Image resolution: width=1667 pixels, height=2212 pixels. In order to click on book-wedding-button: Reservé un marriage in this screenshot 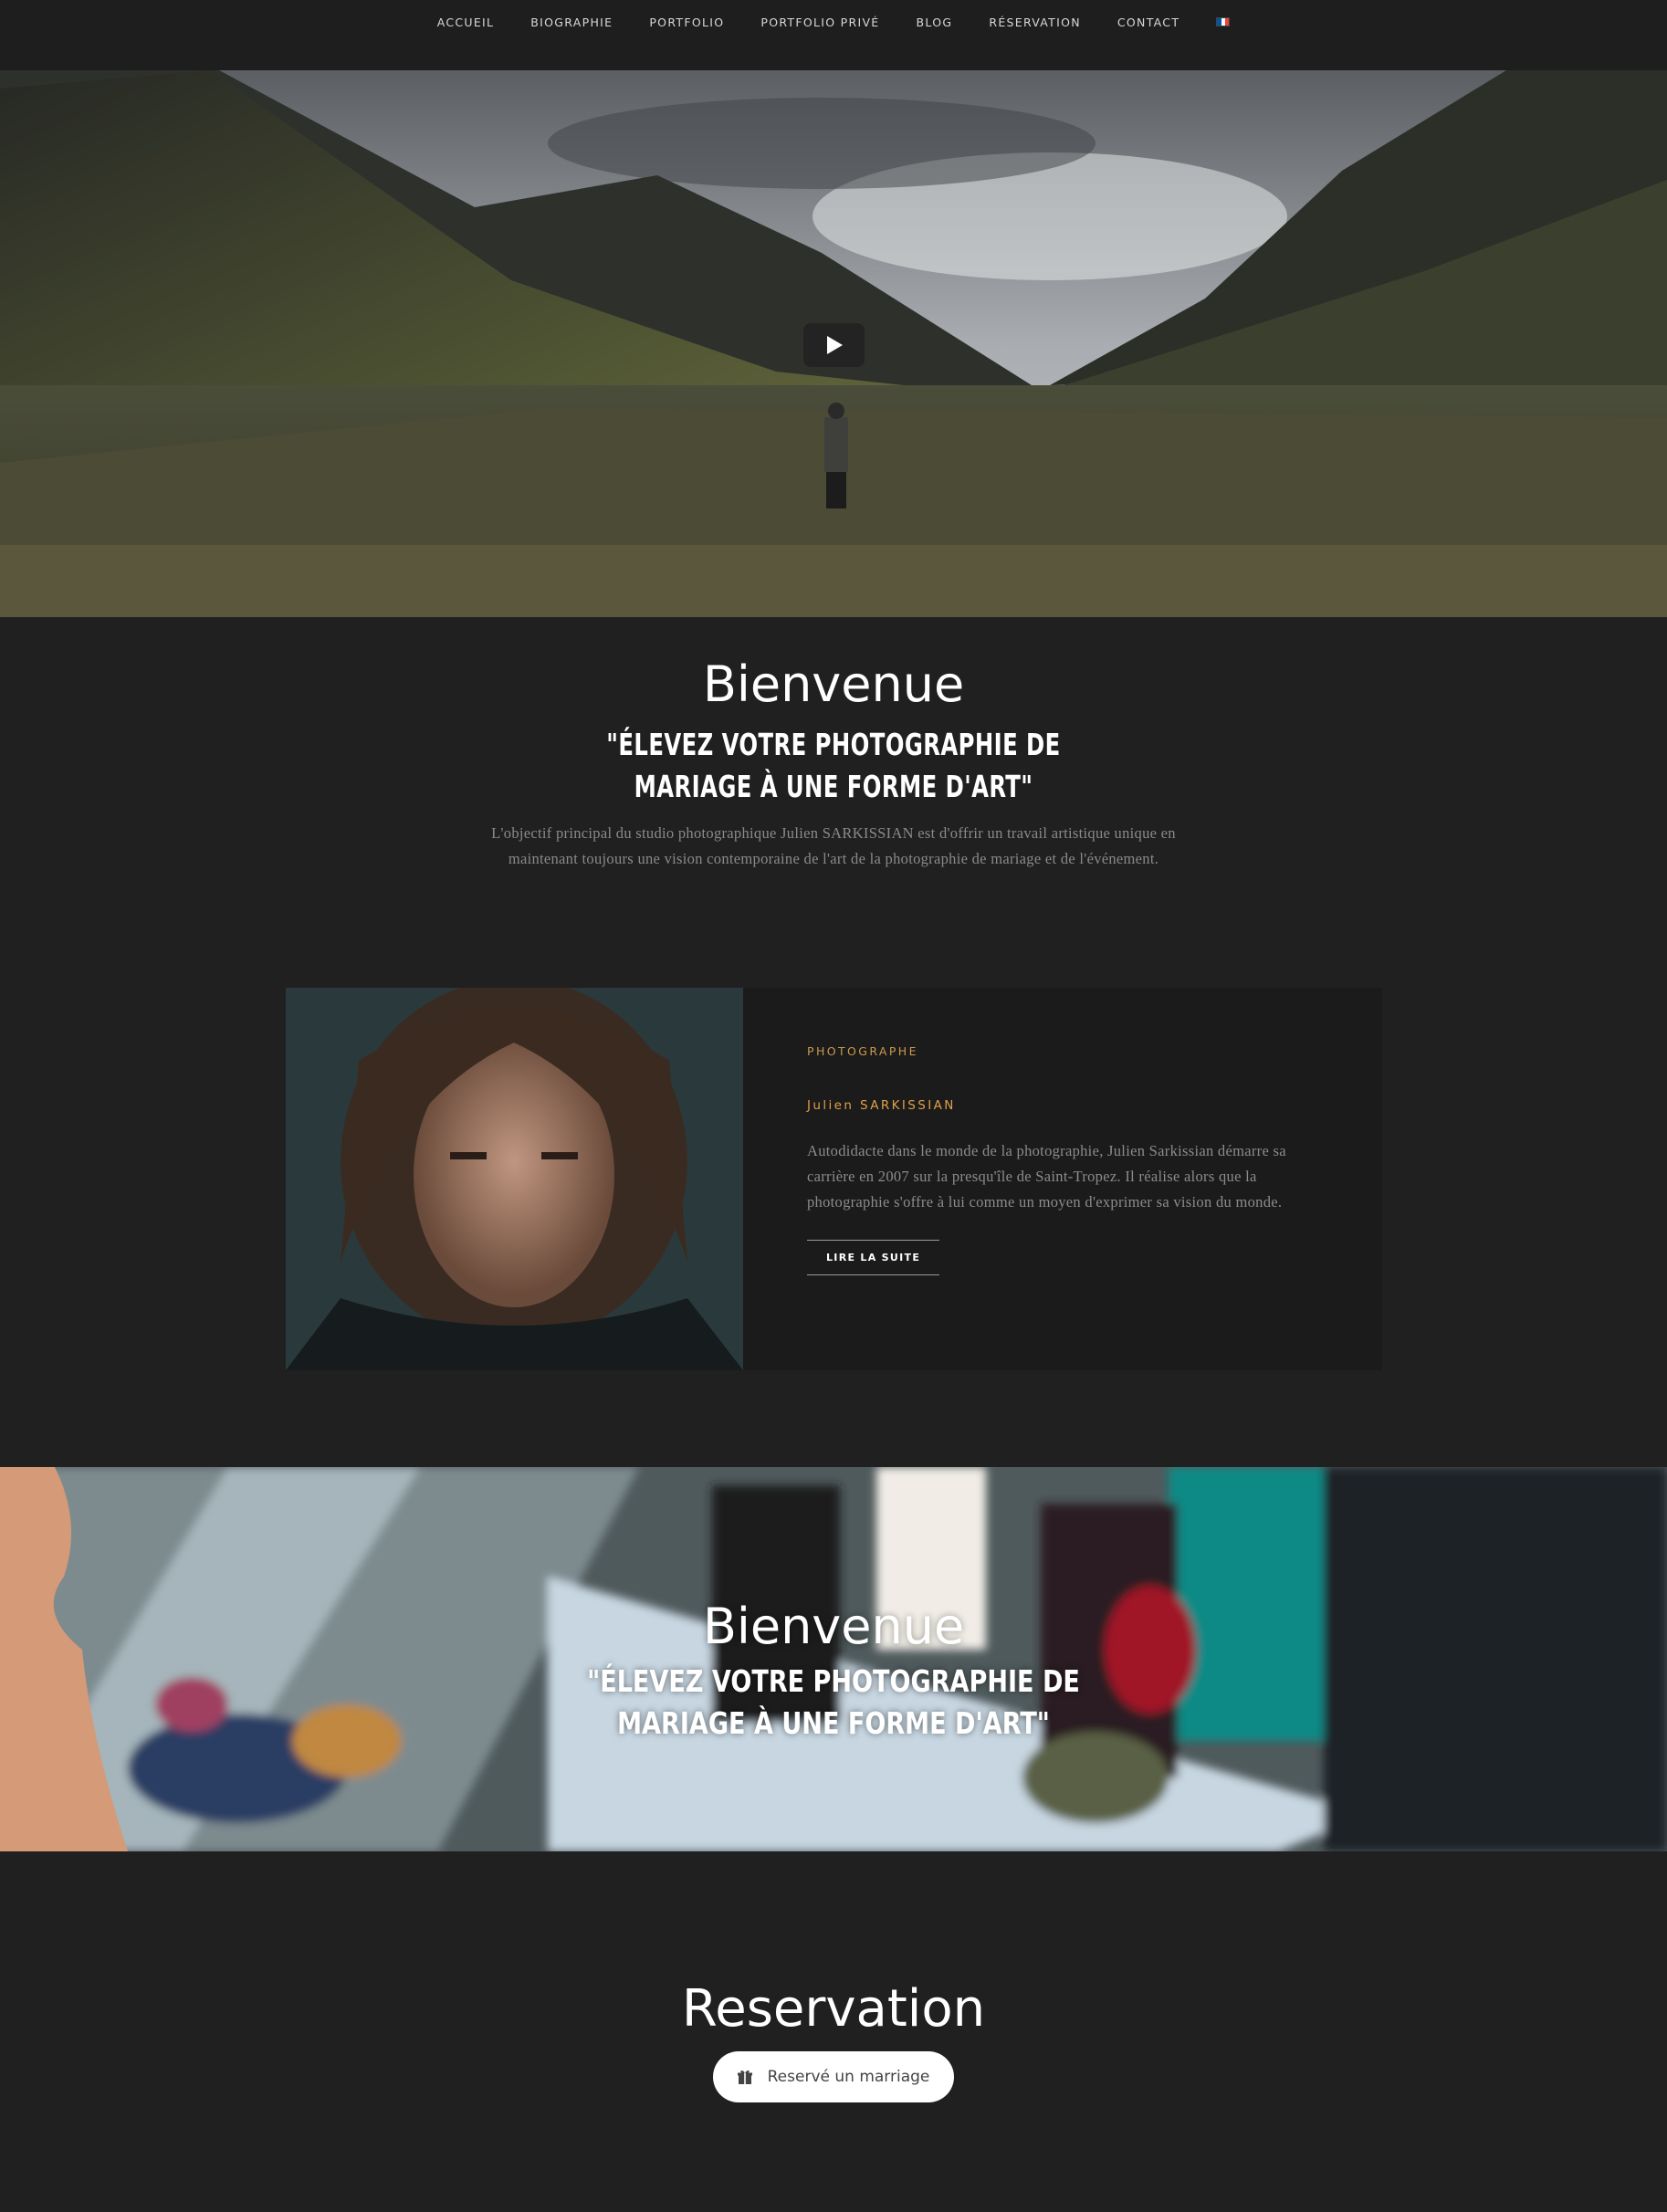, I will do `click(833, 2076)`.